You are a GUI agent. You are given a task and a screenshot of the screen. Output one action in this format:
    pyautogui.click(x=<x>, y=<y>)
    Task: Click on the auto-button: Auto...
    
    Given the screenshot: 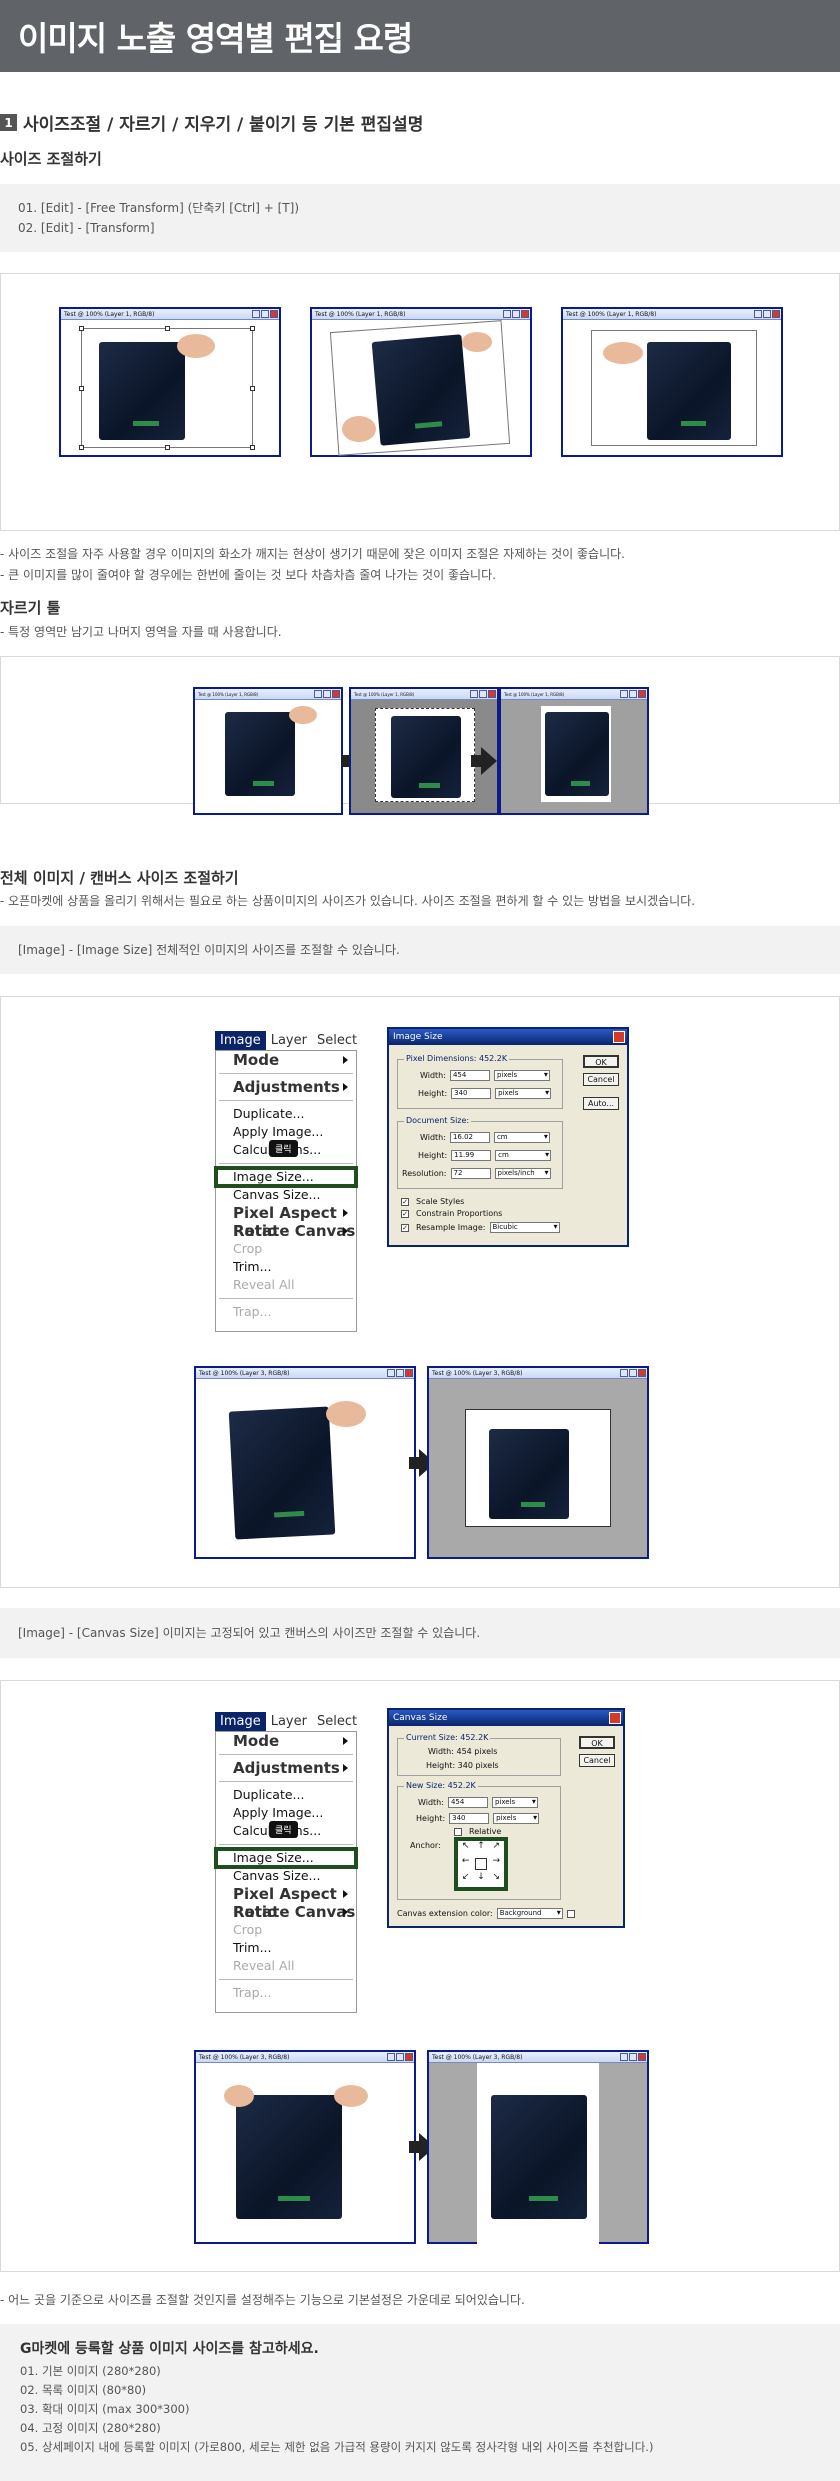 What is the action you would take?
    pyautogui.click(x=601, y=1103)
    